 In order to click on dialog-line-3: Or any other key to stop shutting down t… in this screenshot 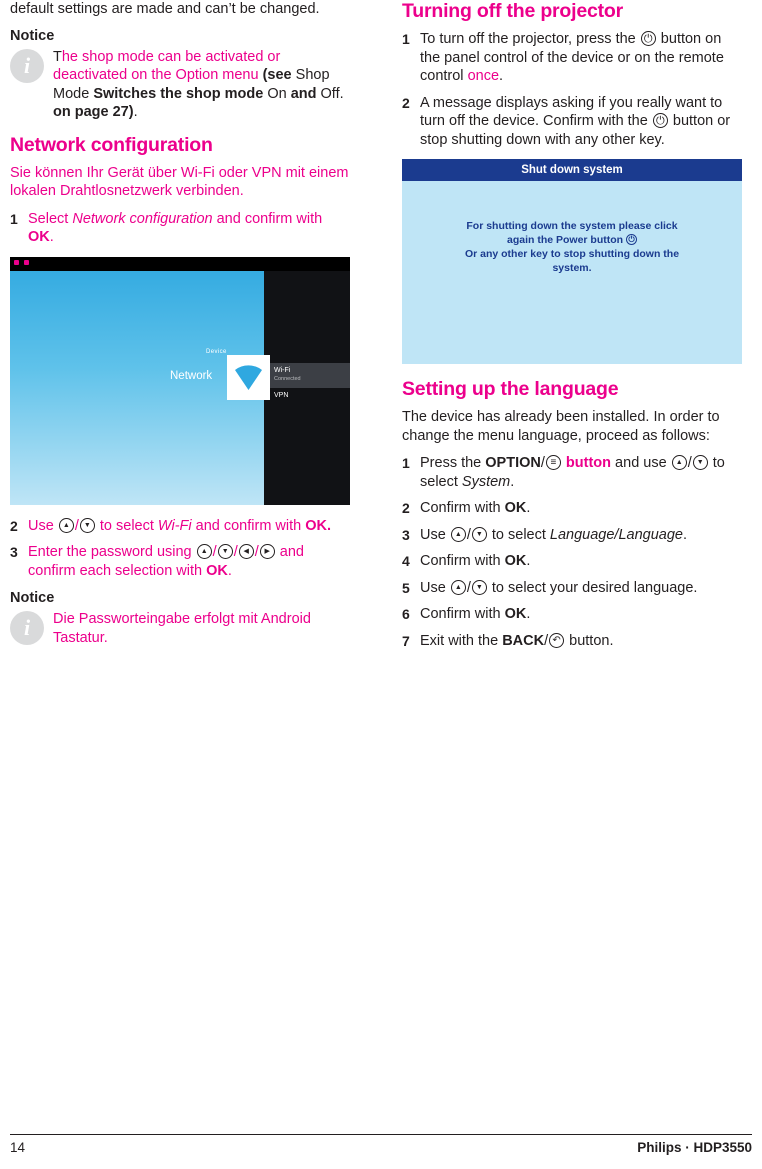, I will do `click(572, 254)`.